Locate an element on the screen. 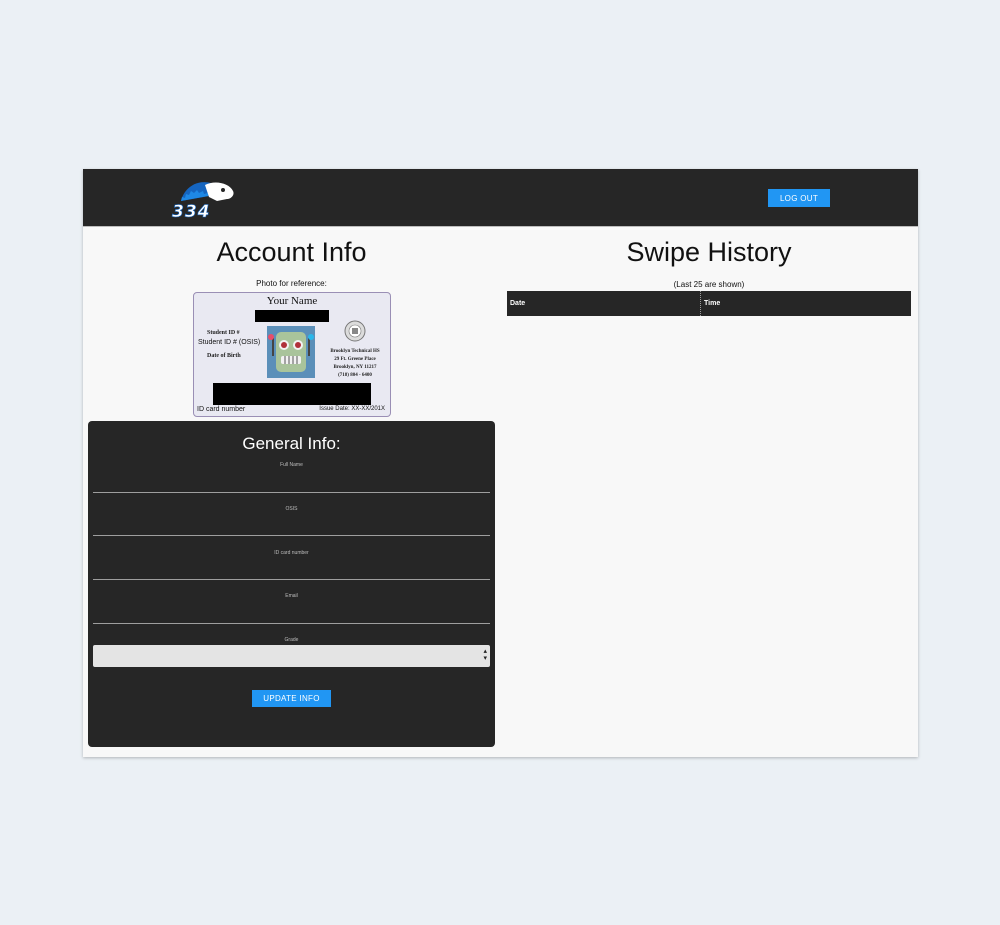 Image resolution: width=1000 pixels, height=925 pixels. id-card-number-input is located at coordinates (291, 569).